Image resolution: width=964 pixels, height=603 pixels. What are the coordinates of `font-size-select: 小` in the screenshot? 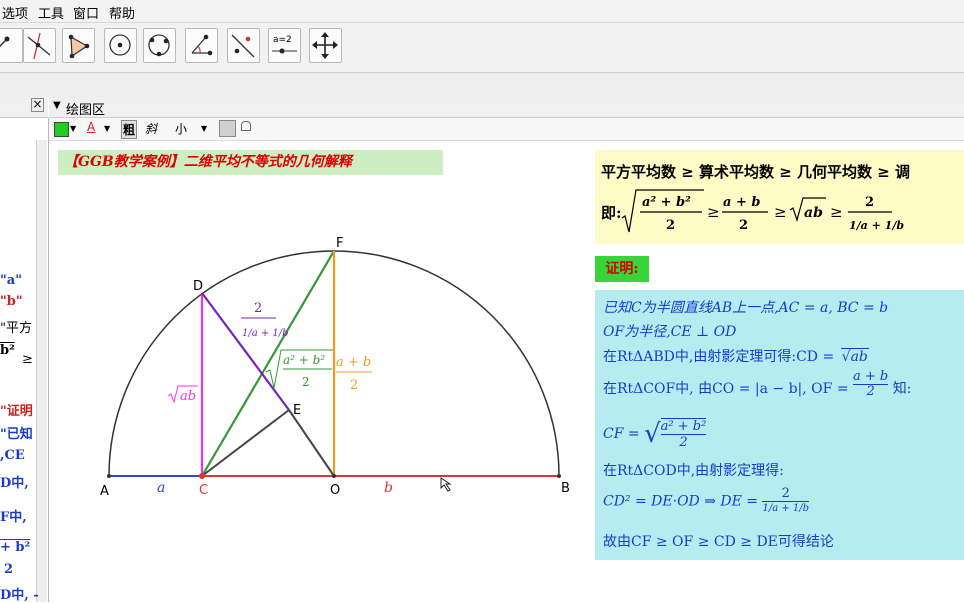 It's located at (181, 128).